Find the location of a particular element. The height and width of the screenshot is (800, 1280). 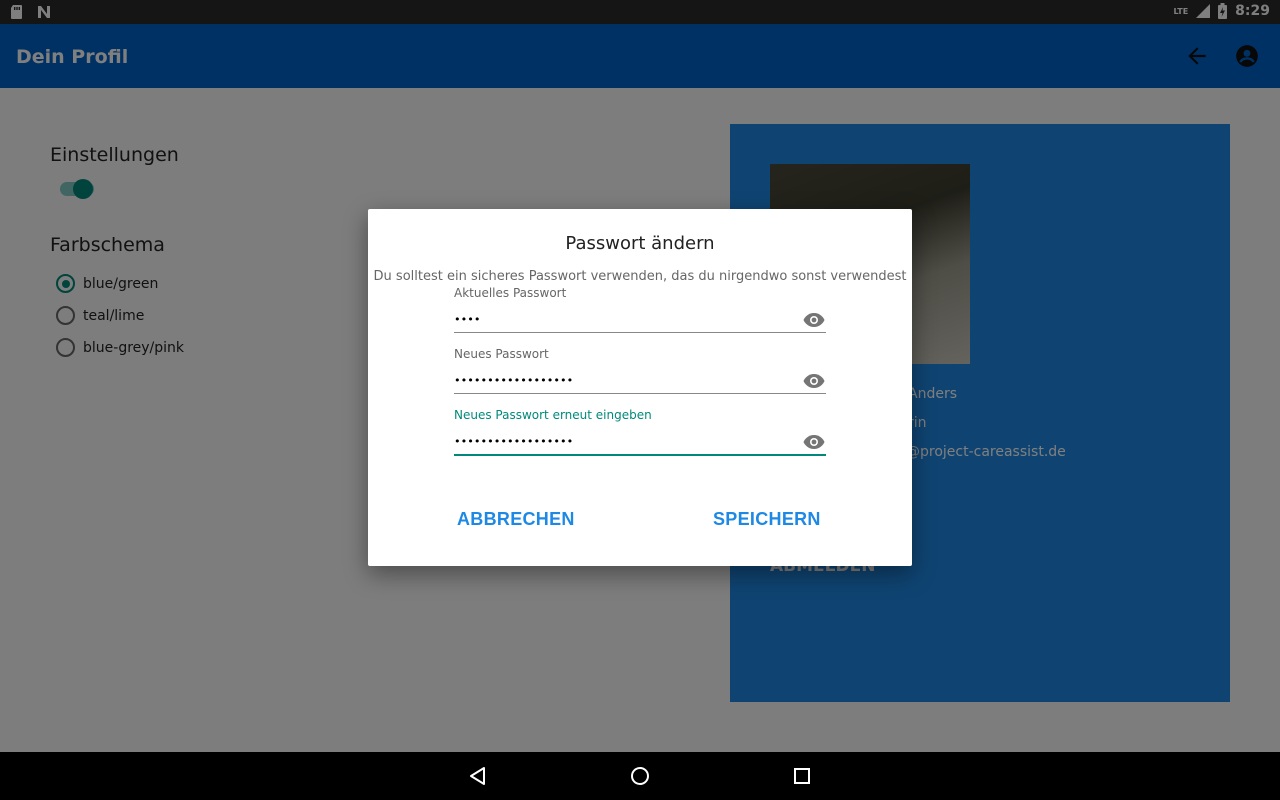

system-nav-bar is located at coordinates (640, 776).